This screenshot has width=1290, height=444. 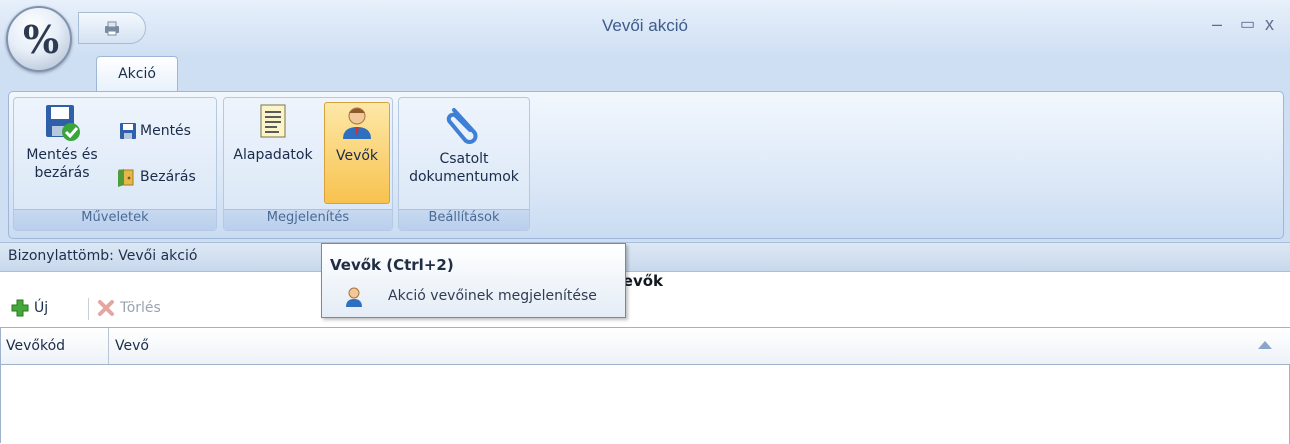 What do you see at coordinates (106, 308) in the screenshot?
I see `delete-x-icon` at bounding box center [106, 308].